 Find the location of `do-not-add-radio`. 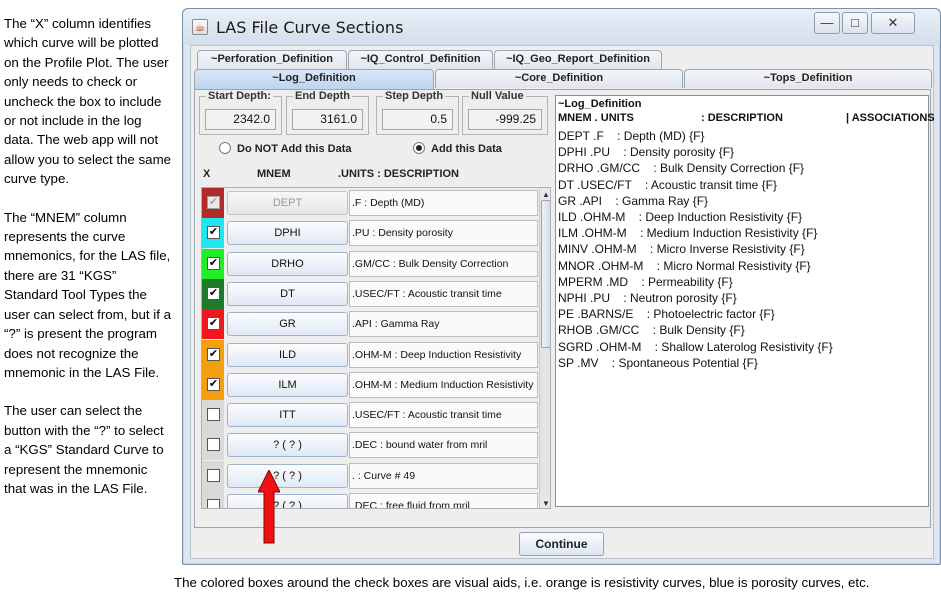

do-not-add-radio is located at coordinates (225, 148).